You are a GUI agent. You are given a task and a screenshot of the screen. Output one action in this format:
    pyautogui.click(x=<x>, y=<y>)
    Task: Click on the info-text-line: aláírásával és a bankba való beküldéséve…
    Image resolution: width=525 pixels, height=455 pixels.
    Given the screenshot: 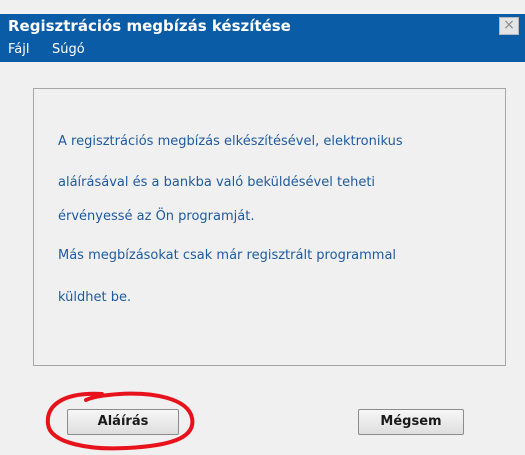 What is the action you would take?
    pyautogui.click(x=217, y=182)
    